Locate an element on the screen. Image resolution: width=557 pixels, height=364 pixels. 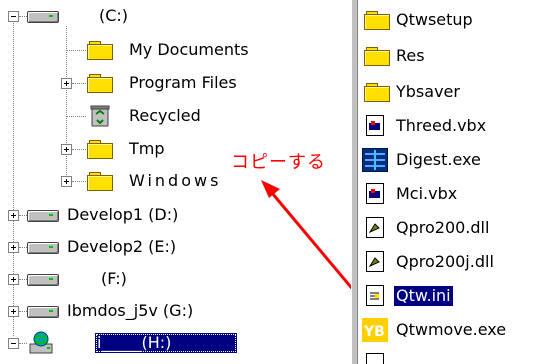
file-name: Qpro200.dll is located at coordinates (443, 227).